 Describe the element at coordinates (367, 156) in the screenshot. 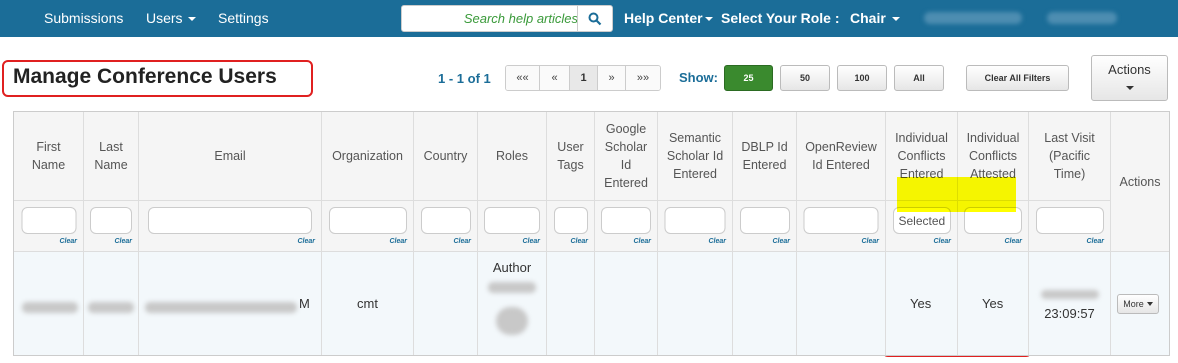

I see `column-header: Organization` at that location.